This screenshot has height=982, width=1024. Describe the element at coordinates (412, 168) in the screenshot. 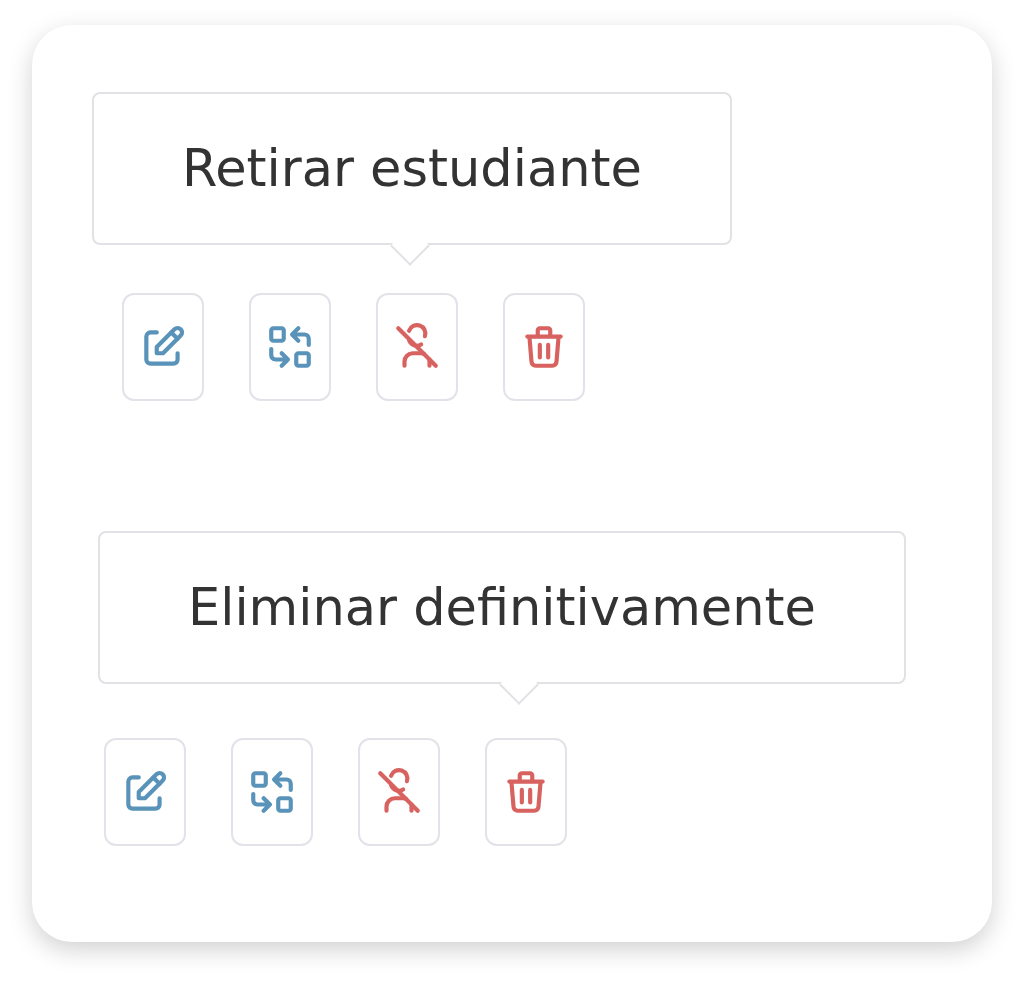

I see `tooltip: Retirar estudiante` at that location.